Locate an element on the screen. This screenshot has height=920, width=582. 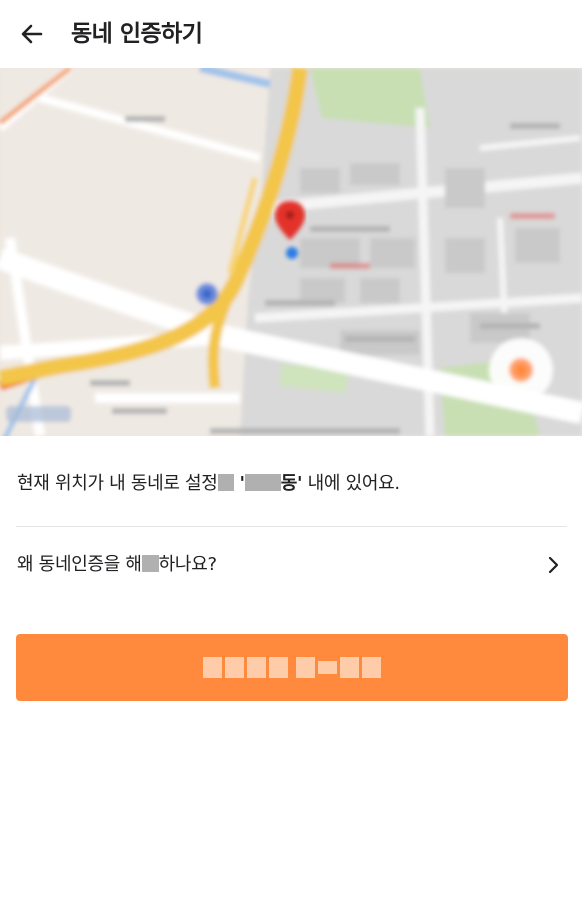
why-label-part-a: 왜 동네인증을 해 is located at coordinates (79, 564).